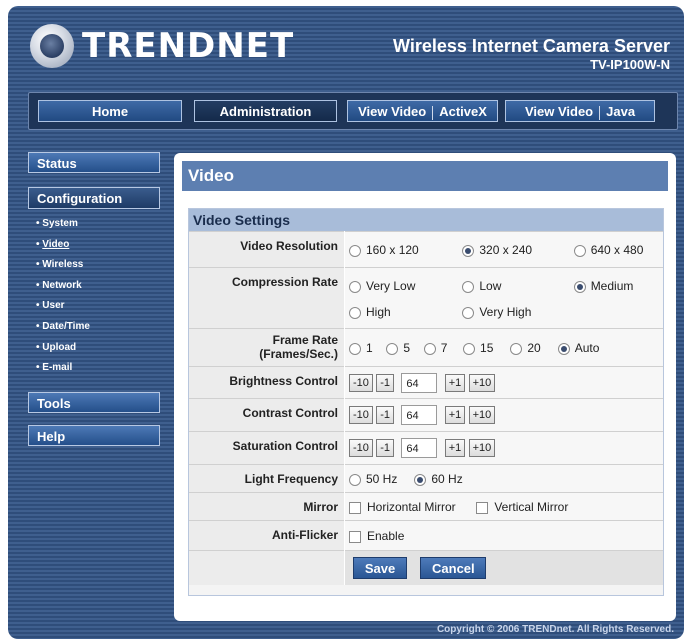 This screenshot has height=643, width=691. What do you see at coordinates (298, 354) in the screenshot?
I see `framerate-label-line2: (Frames/Sec.)` at bounding box center [298, 354].